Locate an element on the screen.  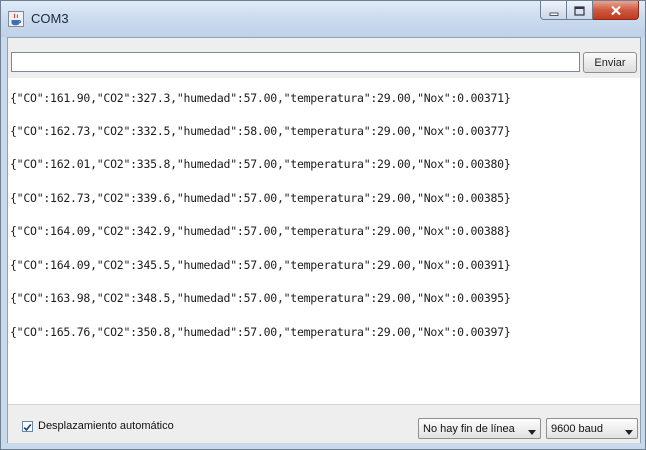
minimize-icon is located at coordinates (554, 10).